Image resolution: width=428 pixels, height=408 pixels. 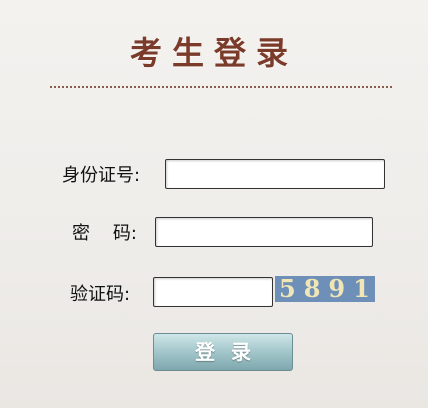 What do you see at coordinates (213, 53) in the screenshot?
I see `page-title: 考生登录` at bounding box center [213, 53].